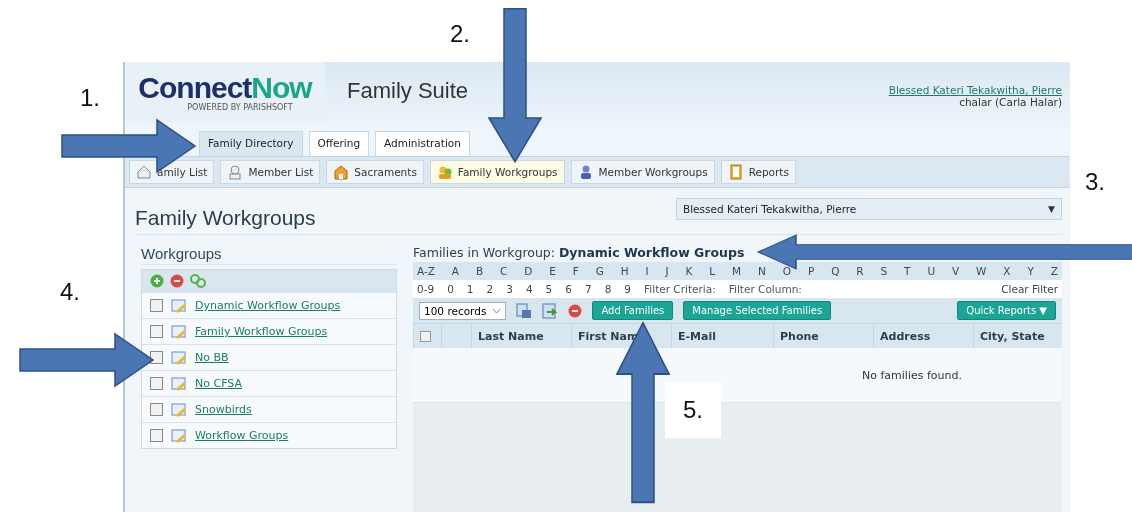 Image resolution: width=1132 pixels, height=512 pixels. I want to click on digit-filter: 0-9, so click(426, 289).